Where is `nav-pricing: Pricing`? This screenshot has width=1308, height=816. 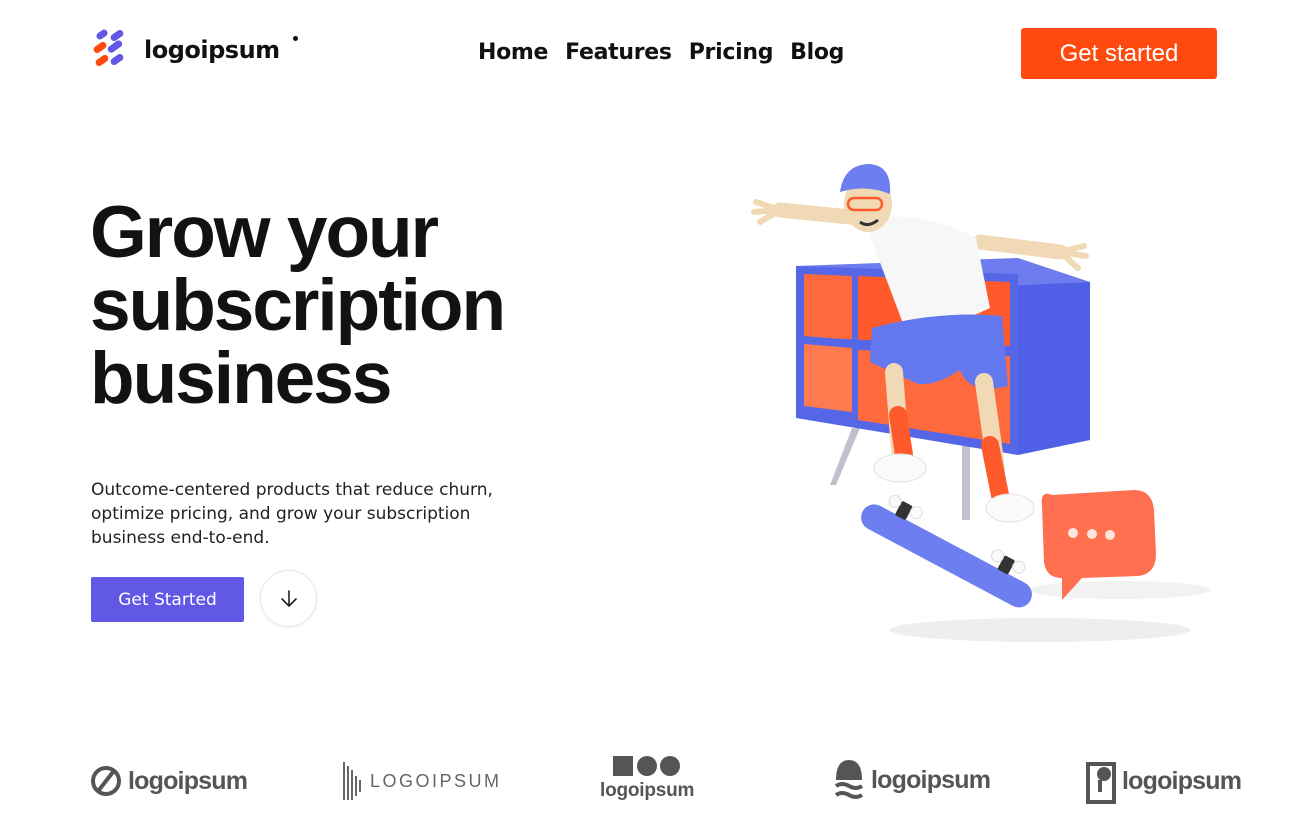 nav-pricing: Pricing is located at coordinates (731, 52).